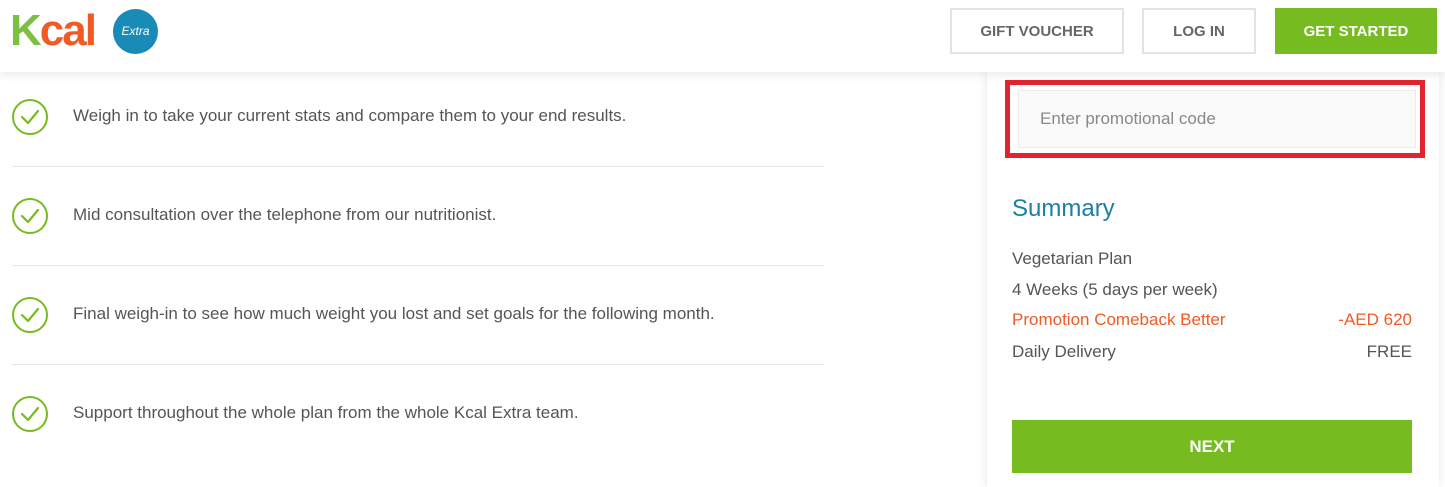  I want to click on promotion-label: Promotion Comeback Better, so click(1119, 319).